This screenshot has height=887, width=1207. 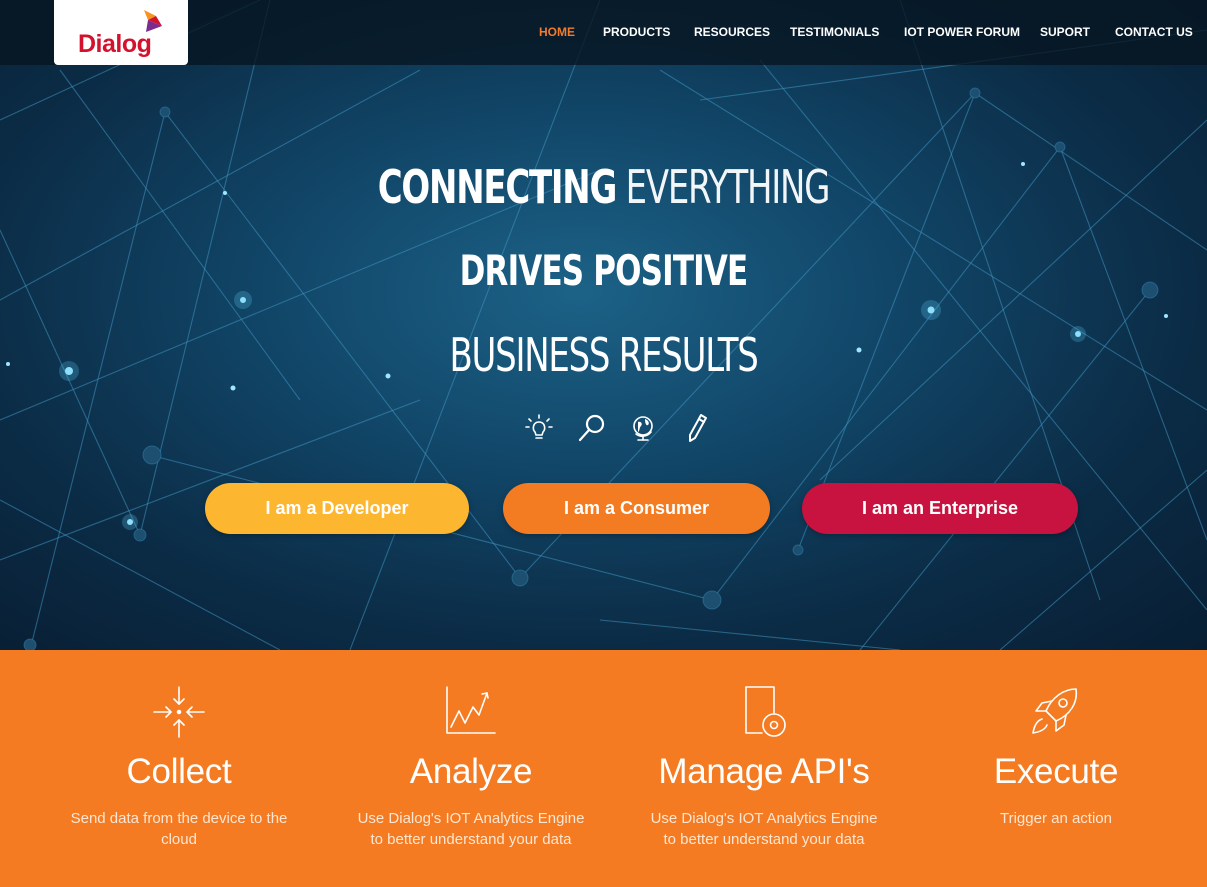 I want to click on nav-resources: RESOURCES, so click(x=732, y=32).